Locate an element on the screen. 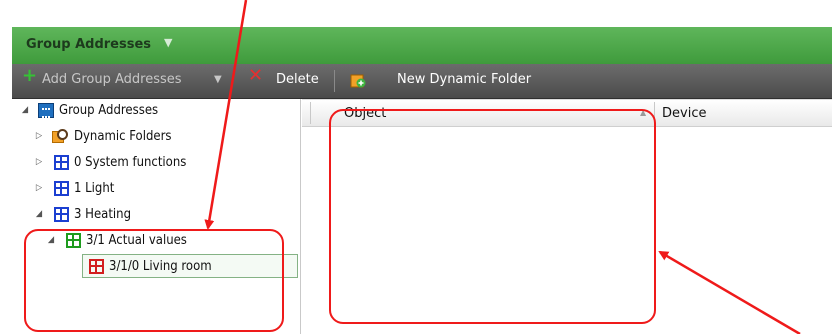  add-dropdown-icon: ▼ is located at coordinates (218, 83).